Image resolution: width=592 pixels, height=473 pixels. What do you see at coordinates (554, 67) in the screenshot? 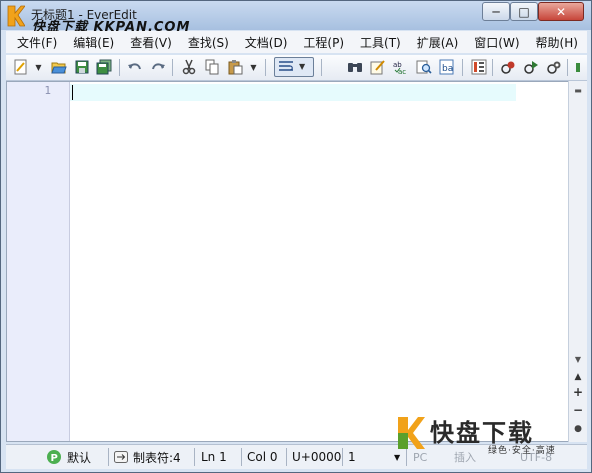
I see `macro-run-icon` at bounding box center [554, 67].